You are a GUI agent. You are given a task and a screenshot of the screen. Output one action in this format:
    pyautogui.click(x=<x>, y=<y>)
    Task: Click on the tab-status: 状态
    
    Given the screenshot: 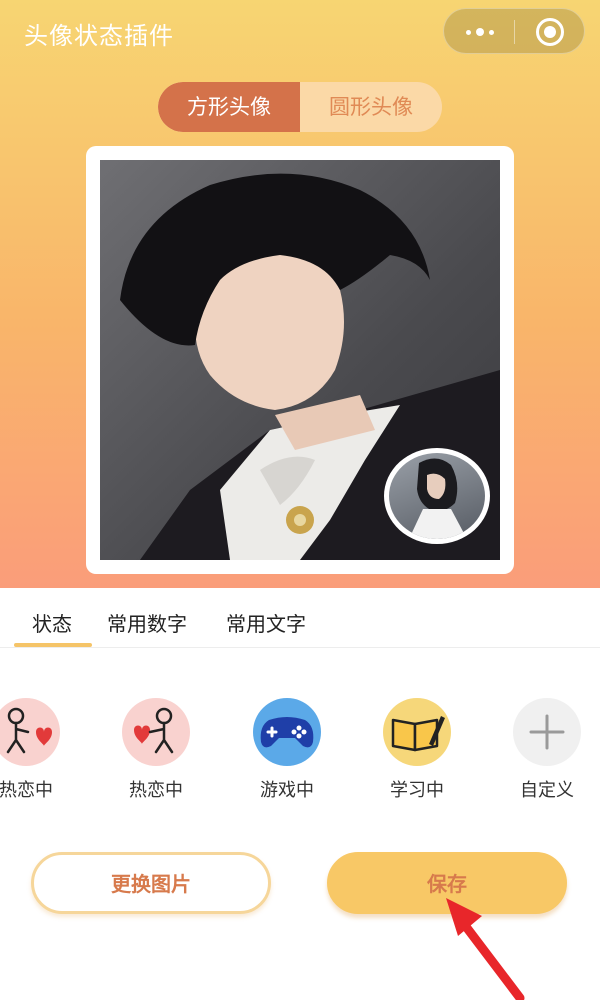 What is the action you would take?
    pyautogui.click(x=52, y=622)
    